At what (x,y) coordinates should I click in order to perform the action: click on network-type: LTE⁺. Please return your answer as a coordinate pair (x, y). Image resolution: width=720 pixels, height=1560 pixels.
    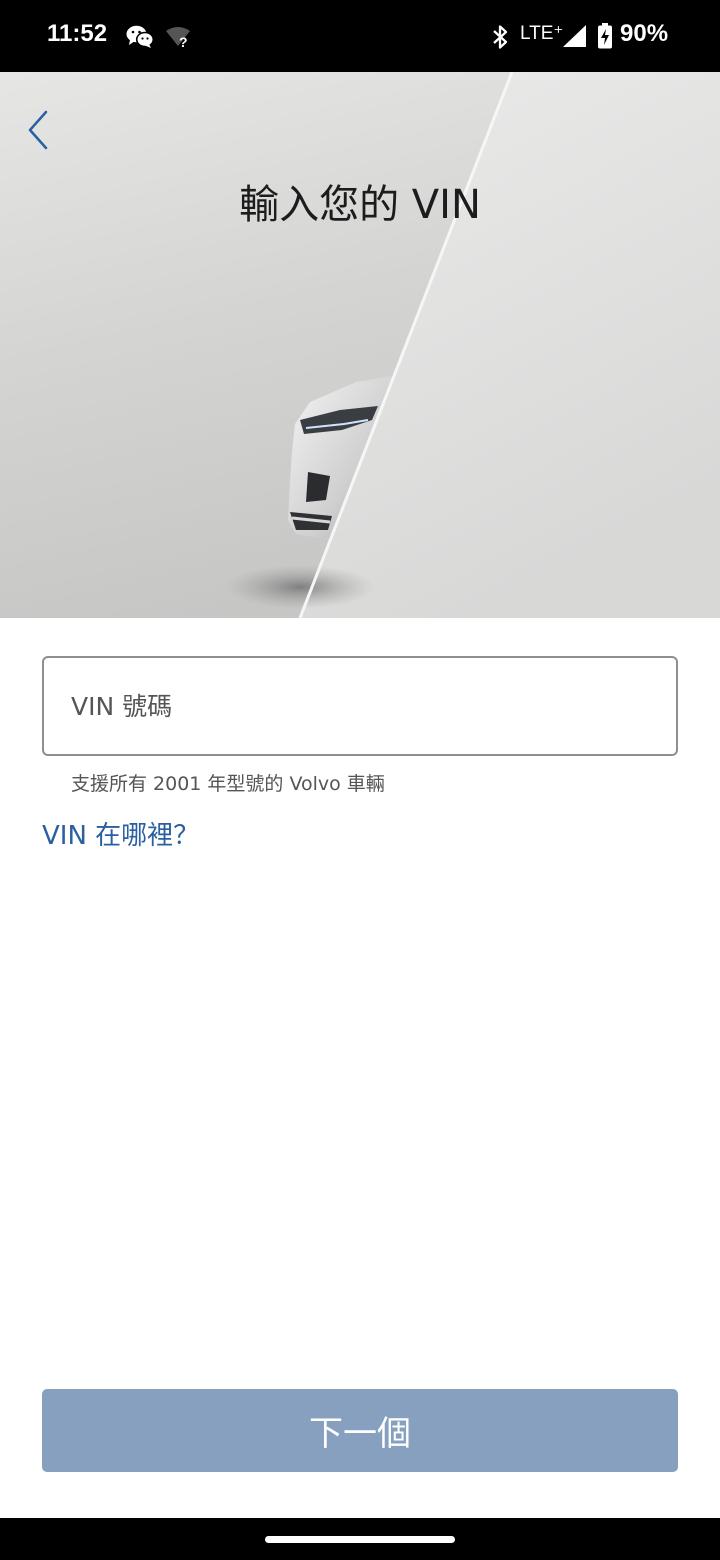
    Looking at the image, I should click on (542, 33).